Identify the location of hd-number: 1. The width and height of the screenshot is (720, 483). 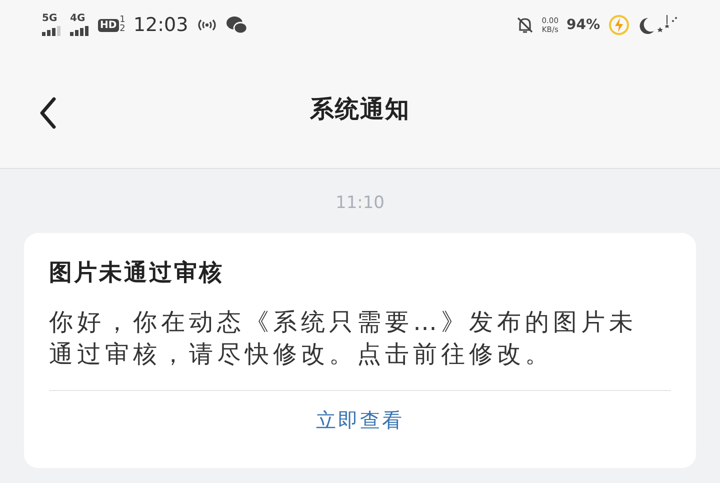
(123, 20).